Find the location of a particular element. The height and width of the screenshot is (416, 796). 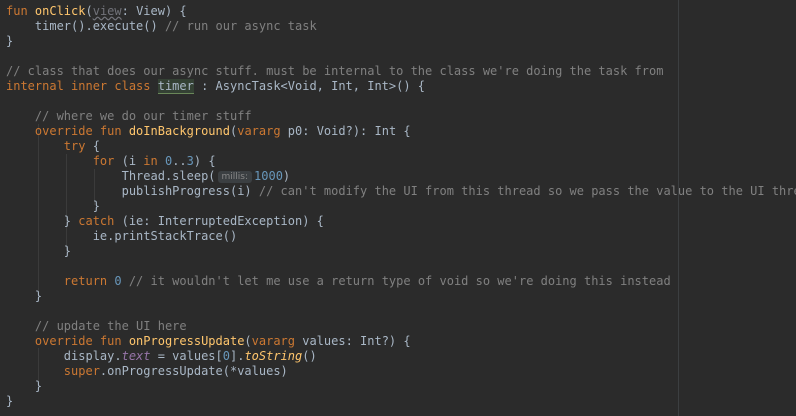

code-text: : View) { is located at coordinates (154, 11).